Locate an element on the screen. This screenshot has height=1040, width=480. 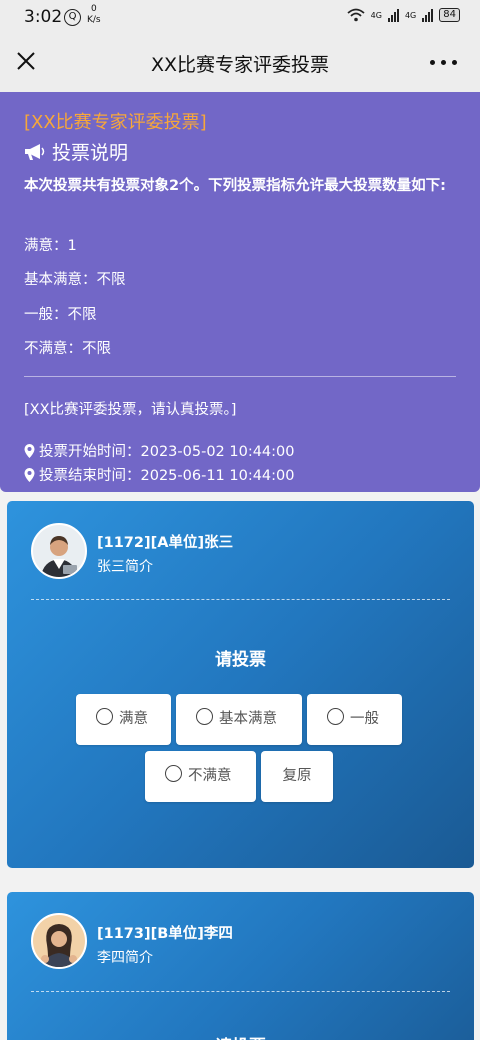
limit-unsatisfied: 不满意：不限 is located at coordinates (67, 349).